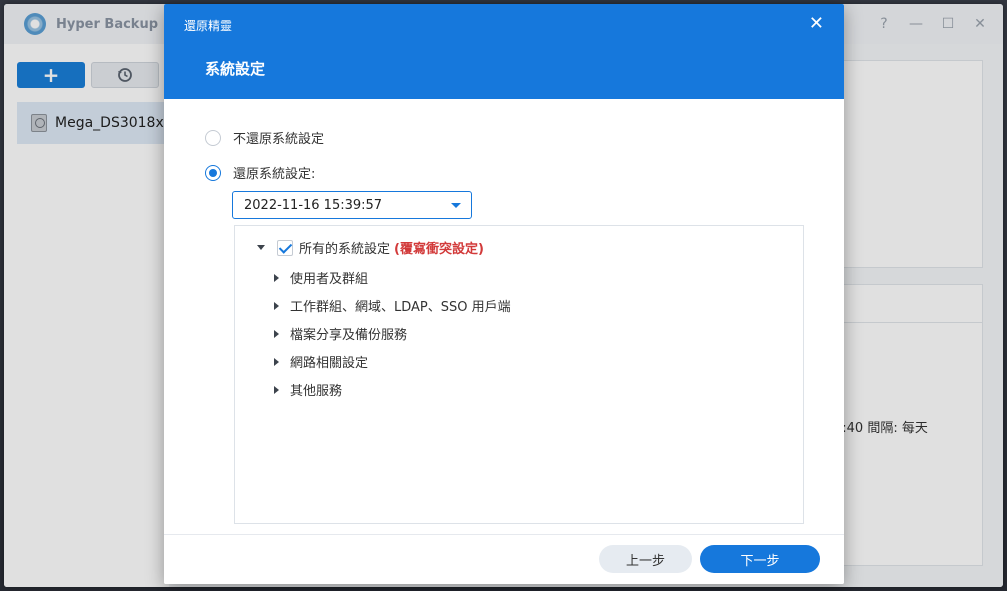 The width and height of the screenshot is (1007, 591). What do you see at coordinates (279, 139) in the screenshot?
I see `option-no-restore-label: 不還原系統設定` at bounding box center [279, 139].